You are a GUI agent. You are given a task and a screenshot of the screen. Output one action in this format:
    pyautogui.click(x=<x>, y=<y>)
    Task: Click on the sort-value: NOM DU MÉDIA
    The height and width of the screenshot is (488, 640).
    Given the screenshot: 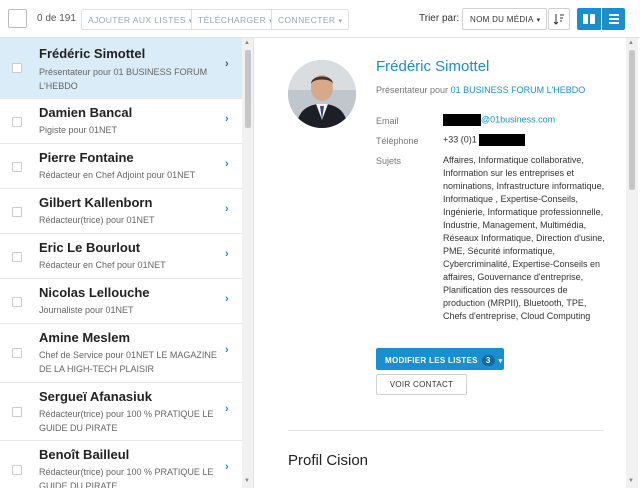 What is the action you would take?
    pyautogui.click(x=502, y=19)
    